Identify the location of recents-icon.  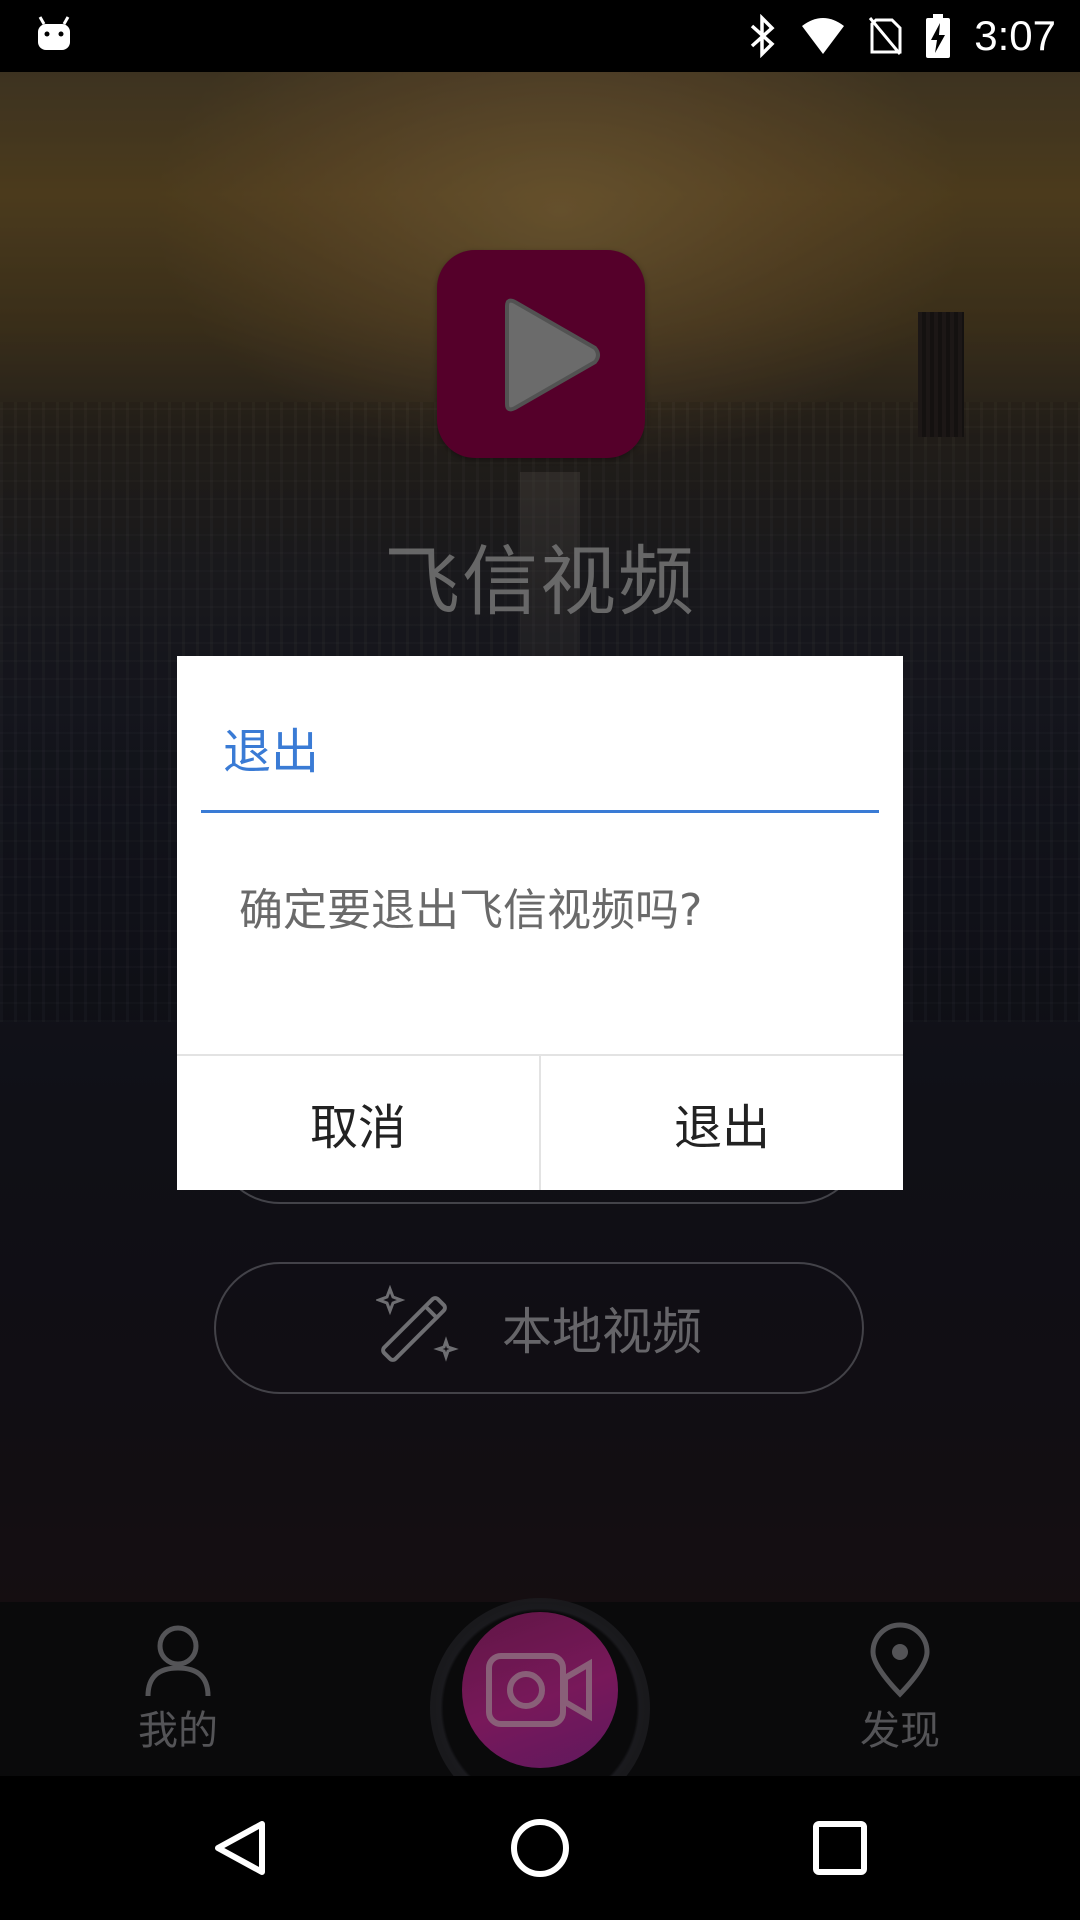
(840, 1848).